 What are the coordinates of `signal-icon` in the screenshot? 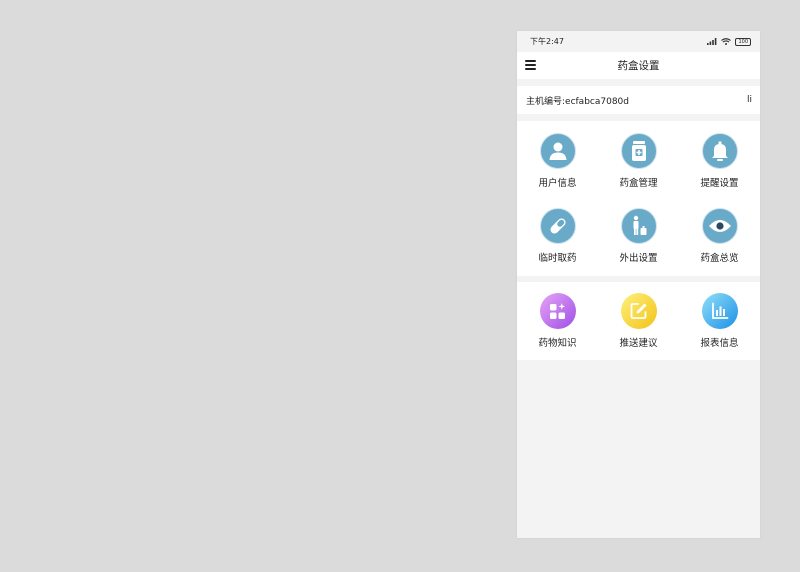 It's located at (712, 41).